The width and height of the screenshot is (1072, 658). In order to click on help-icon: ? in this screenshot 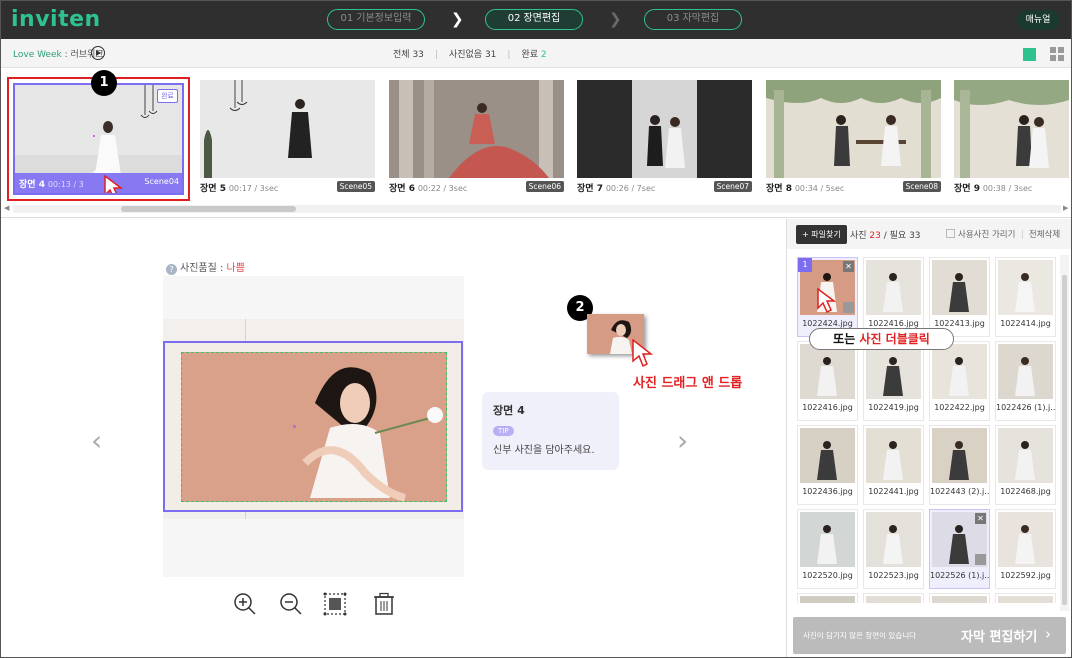, I will do `click(171, 269)`.